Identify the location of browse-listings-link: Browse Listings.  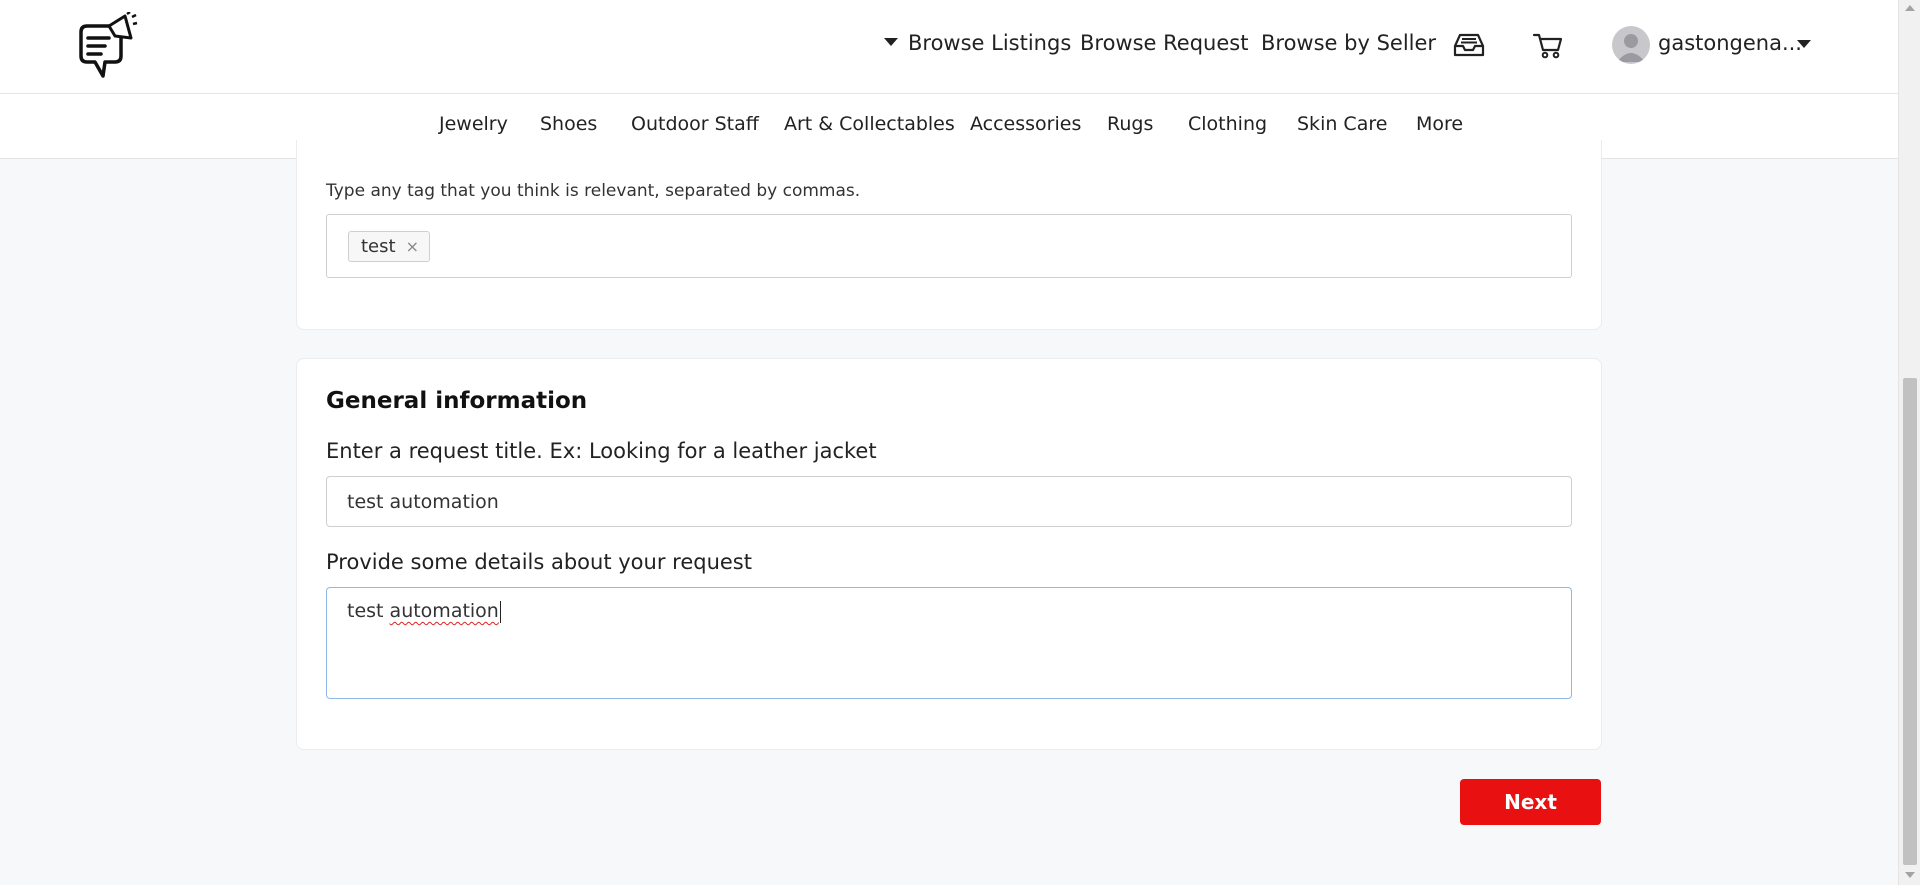
(977, 43).